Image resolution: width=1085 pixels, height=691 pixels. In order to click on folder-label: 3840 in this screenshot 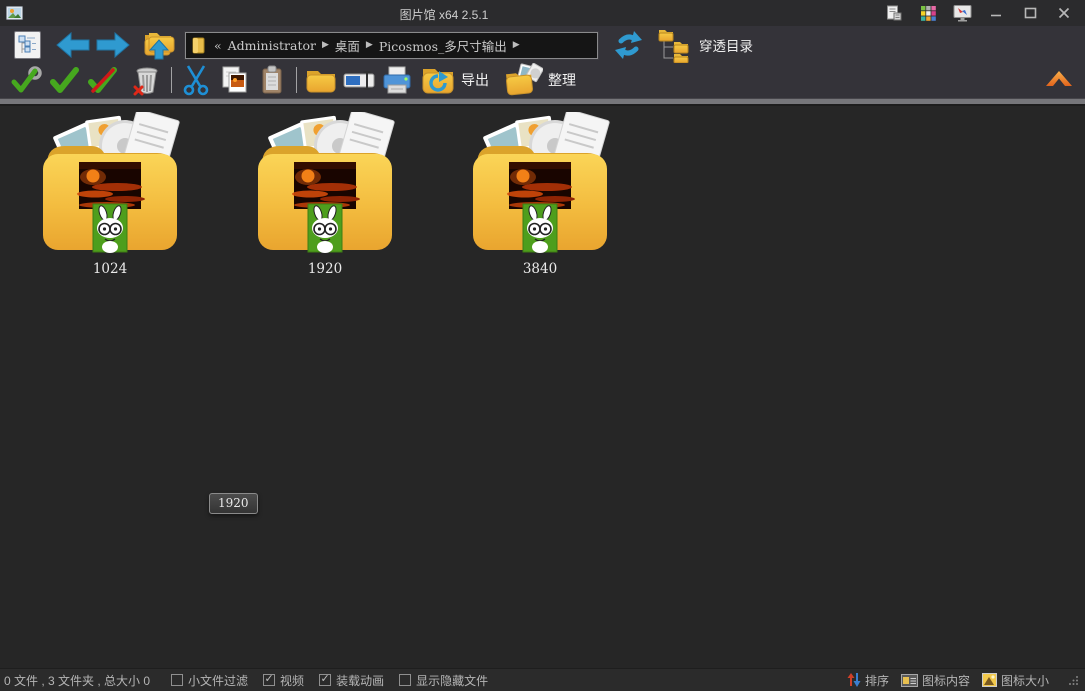, I will do `click(540, 269)`.